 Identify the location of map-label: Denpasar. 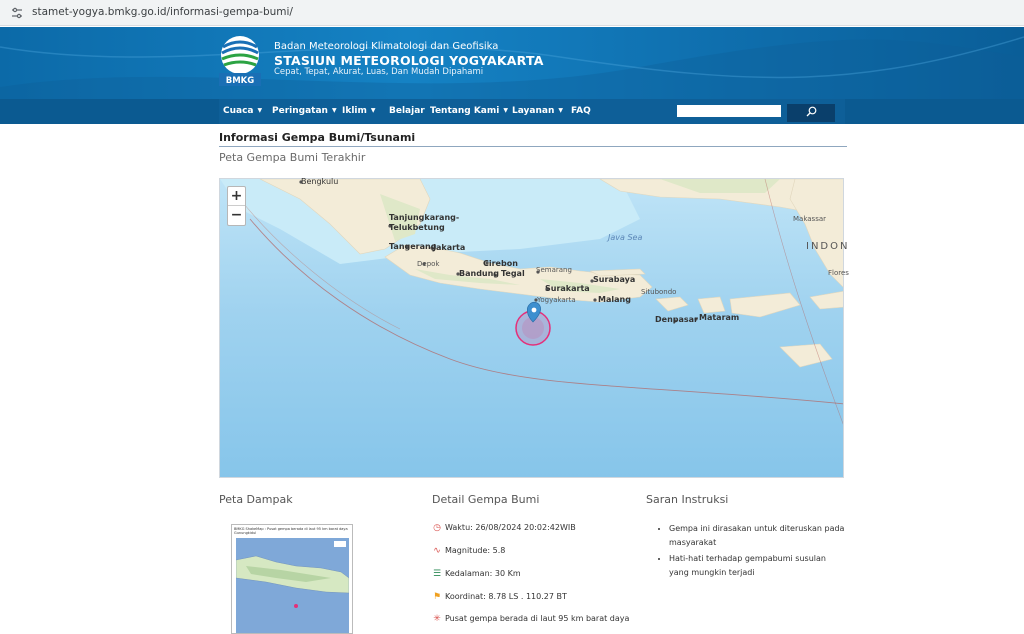
(676, 319).